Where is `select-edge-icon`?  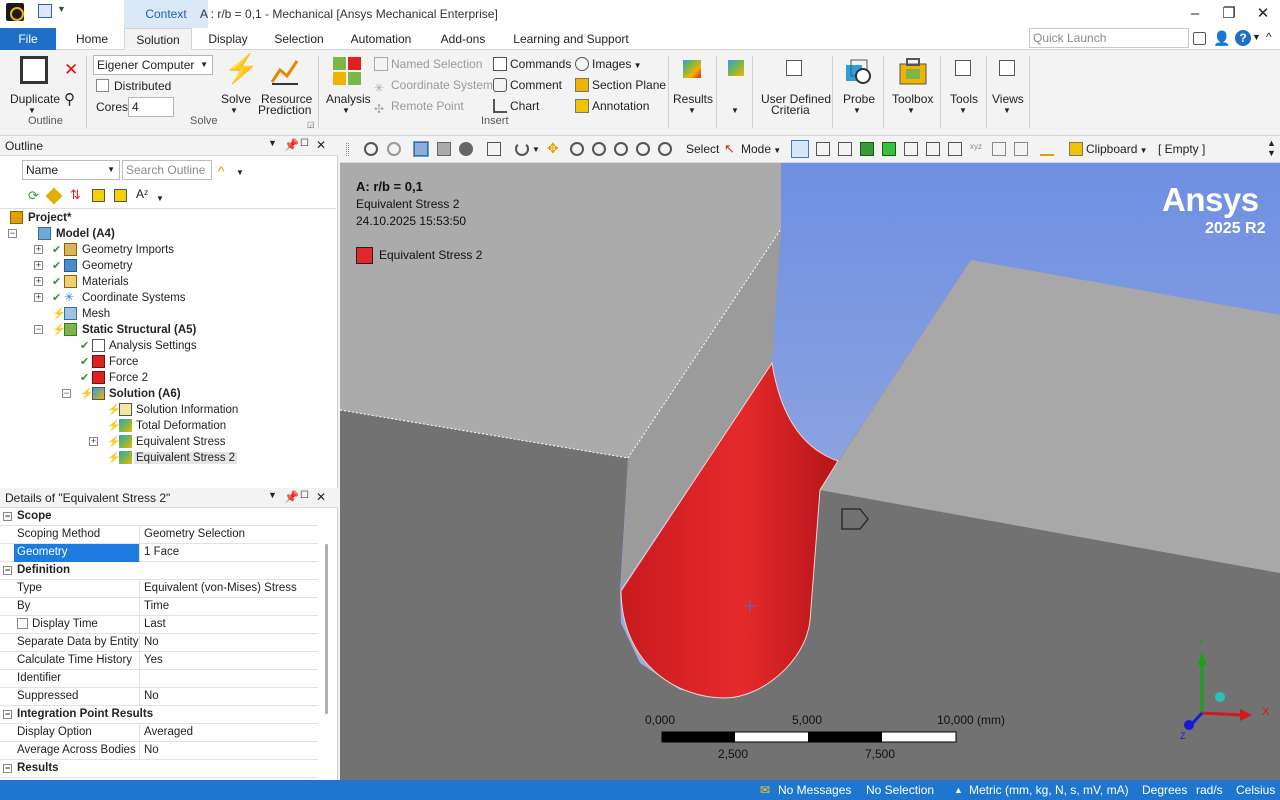
select-edge-icon is located at coordinates (823, 149).